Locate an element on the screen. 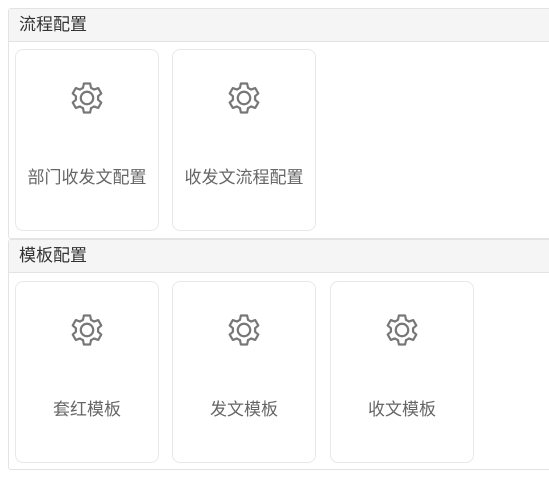 This screenshot has height=483, width=549. dept-doc-config-card: 部门收发文配置 is located at coordinates (87, 140).